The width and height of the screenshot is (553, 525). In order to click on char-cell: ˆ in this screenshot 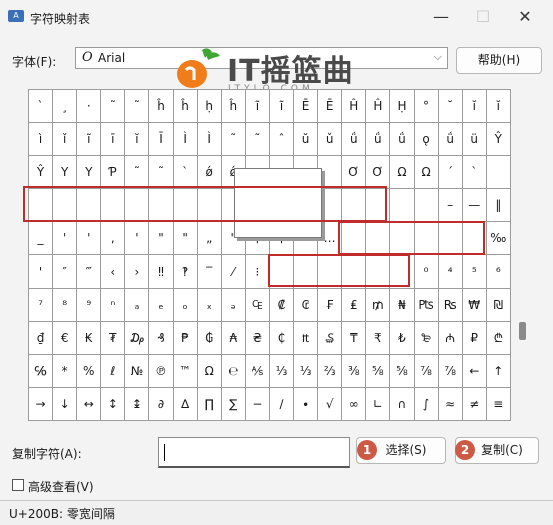, I will do `click(282, 140)`.